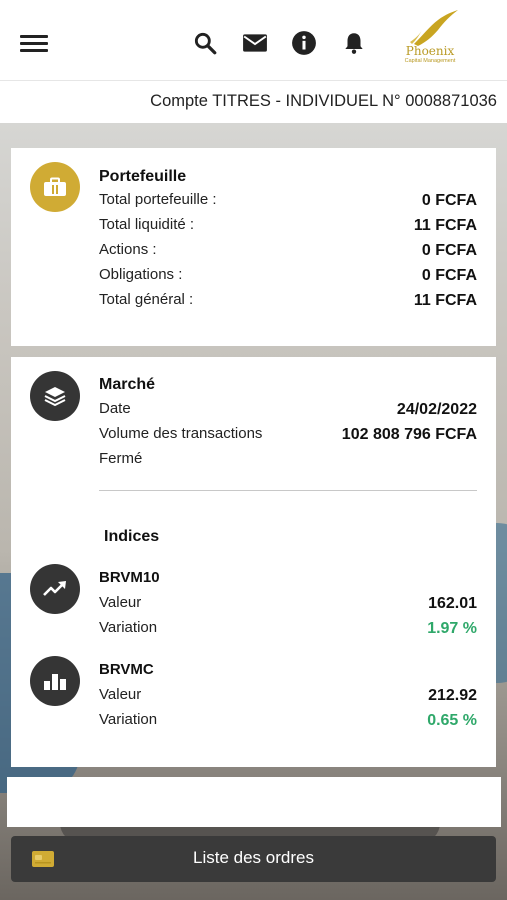  I want to click on index-value: 162.01, so click(452, 603).